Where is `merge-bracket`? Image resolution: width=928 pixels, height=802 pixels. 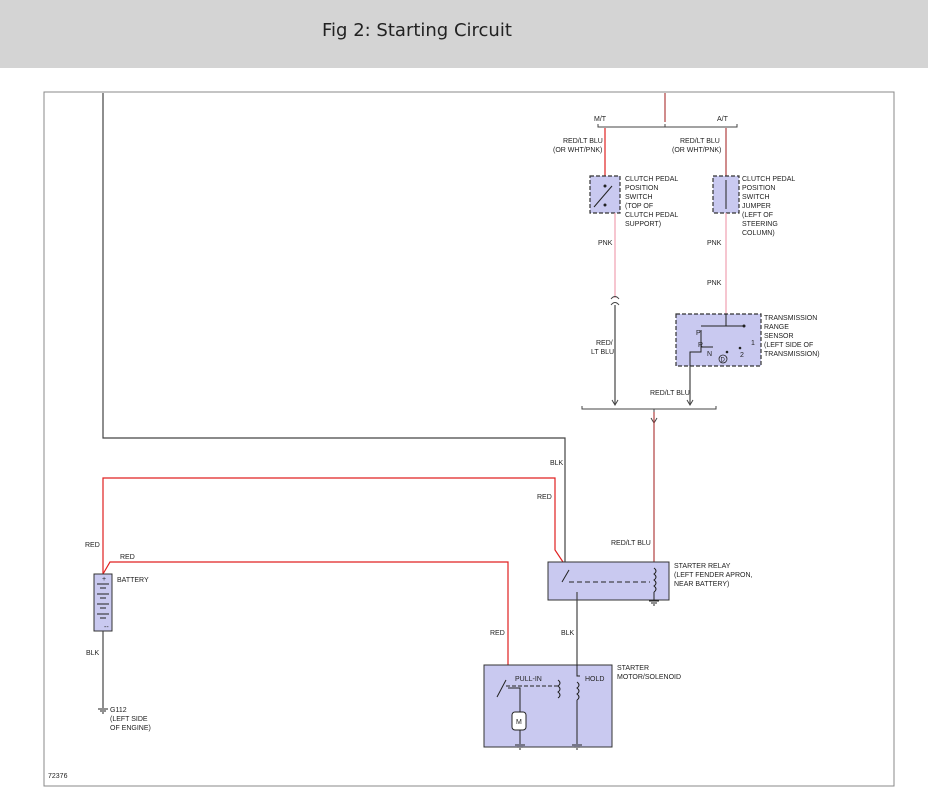
merge-bracket is located at coordinates (649, 409).